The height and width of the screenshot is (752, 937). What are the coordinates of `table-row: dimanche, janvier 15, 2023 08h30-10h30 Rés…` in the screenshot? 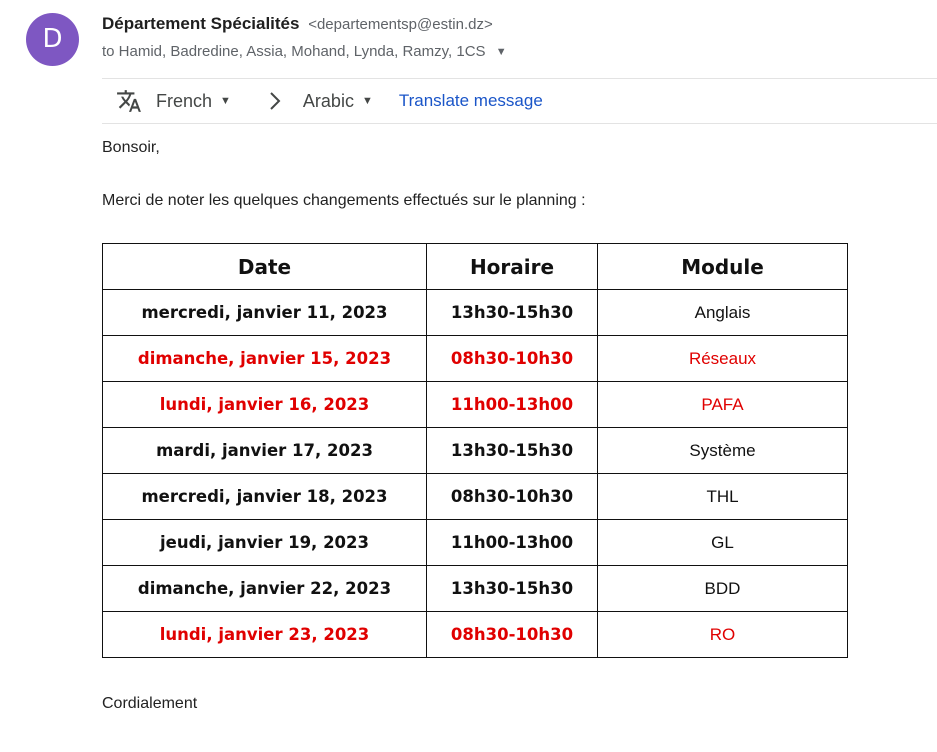 It's located at (475, 358).